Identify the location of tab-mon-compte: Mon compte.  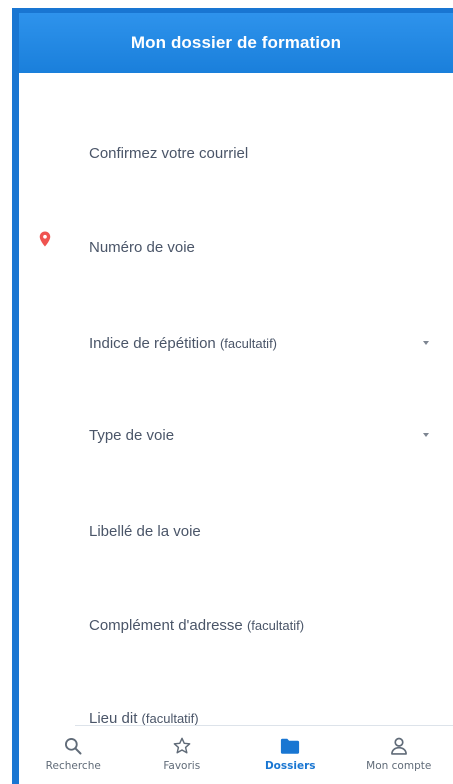
(399, 755).